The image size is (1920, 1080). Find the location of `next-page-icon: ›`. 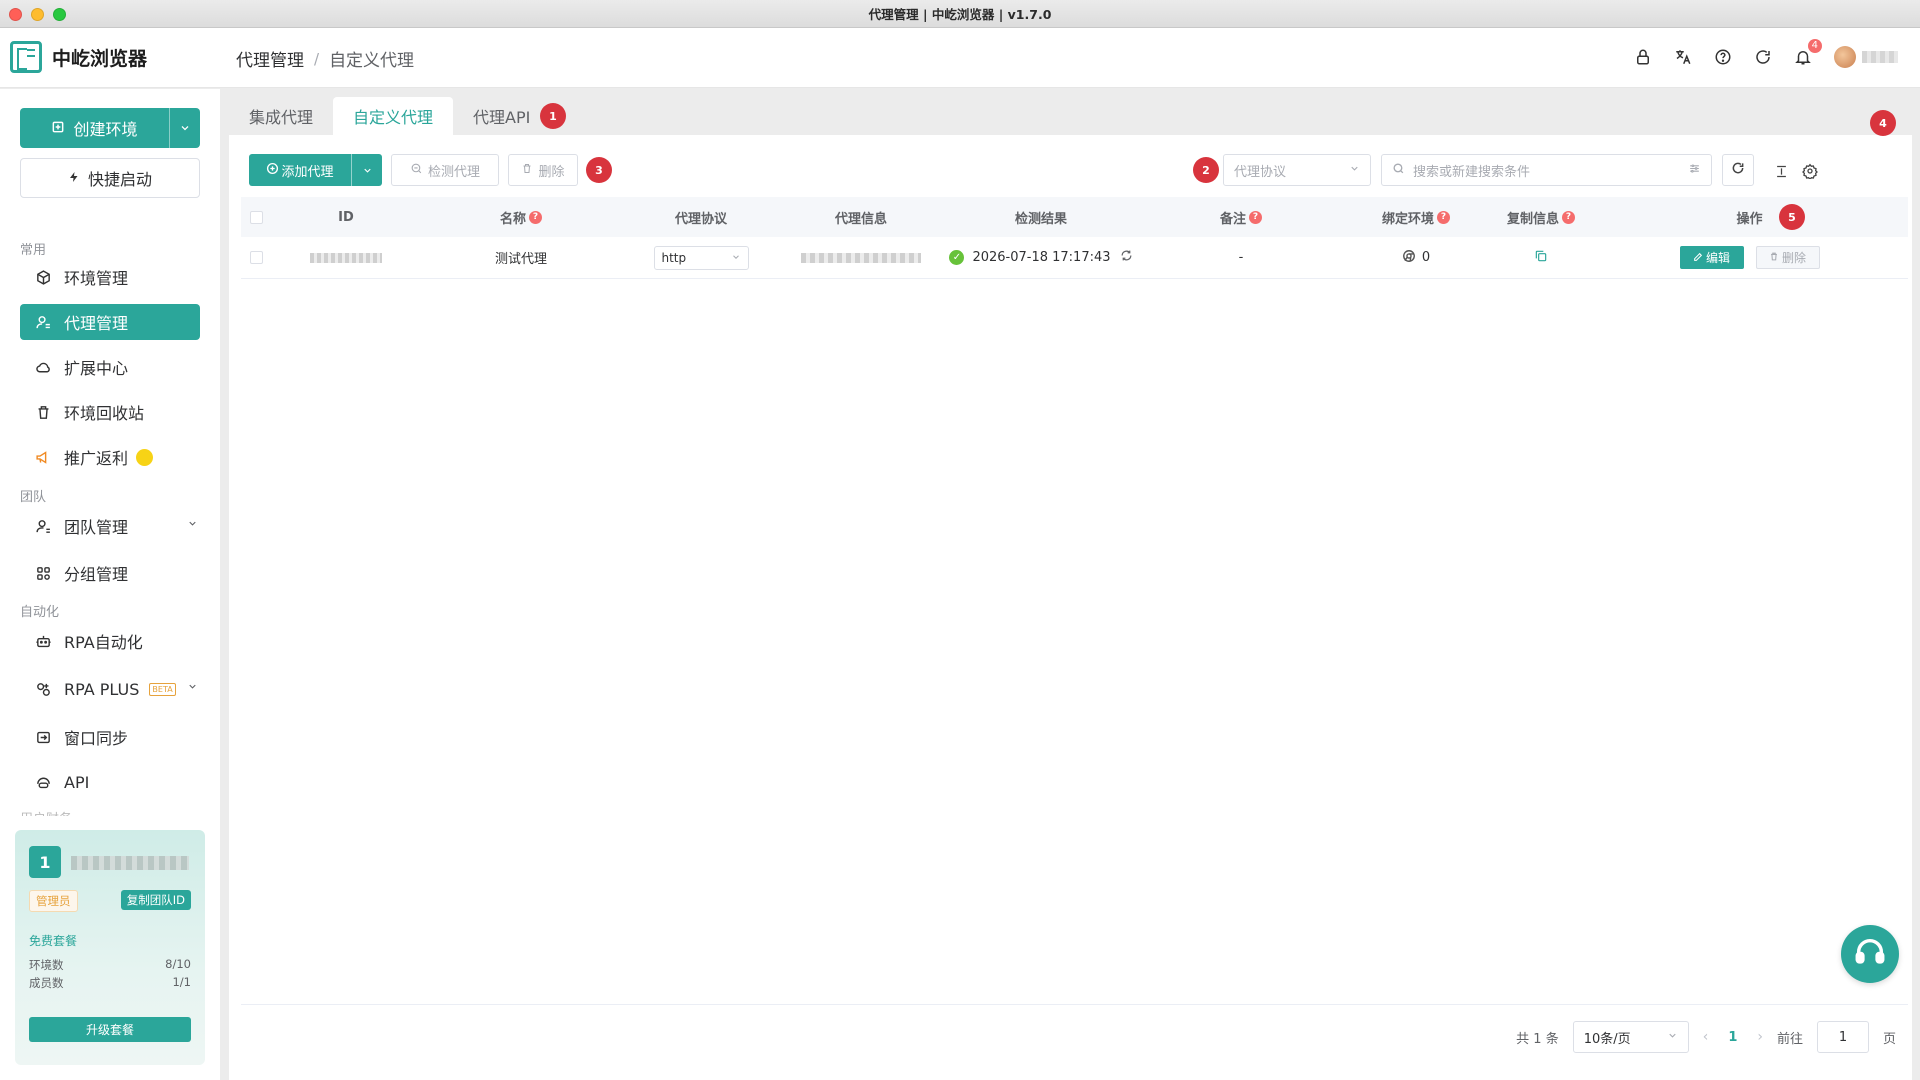

next-page-icon: › is located at coordinates (1760, 1037).